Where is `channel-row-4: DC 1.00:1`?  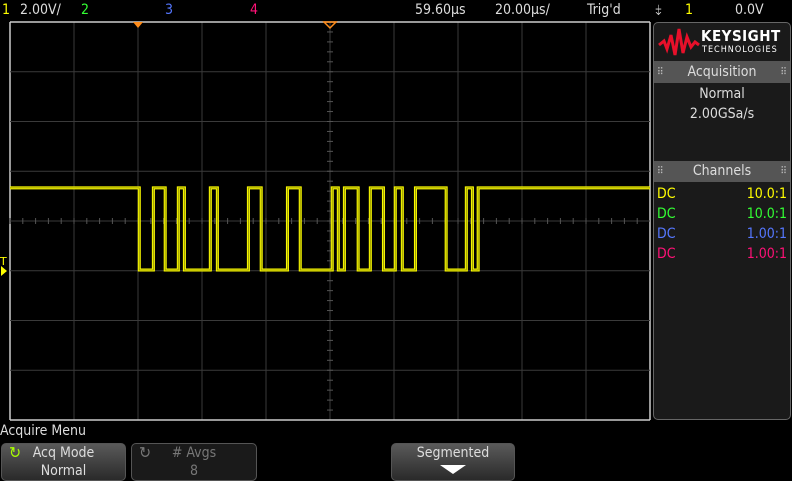
channel-row-4: DC 1.00:1 is located at coordinates (722, 254).